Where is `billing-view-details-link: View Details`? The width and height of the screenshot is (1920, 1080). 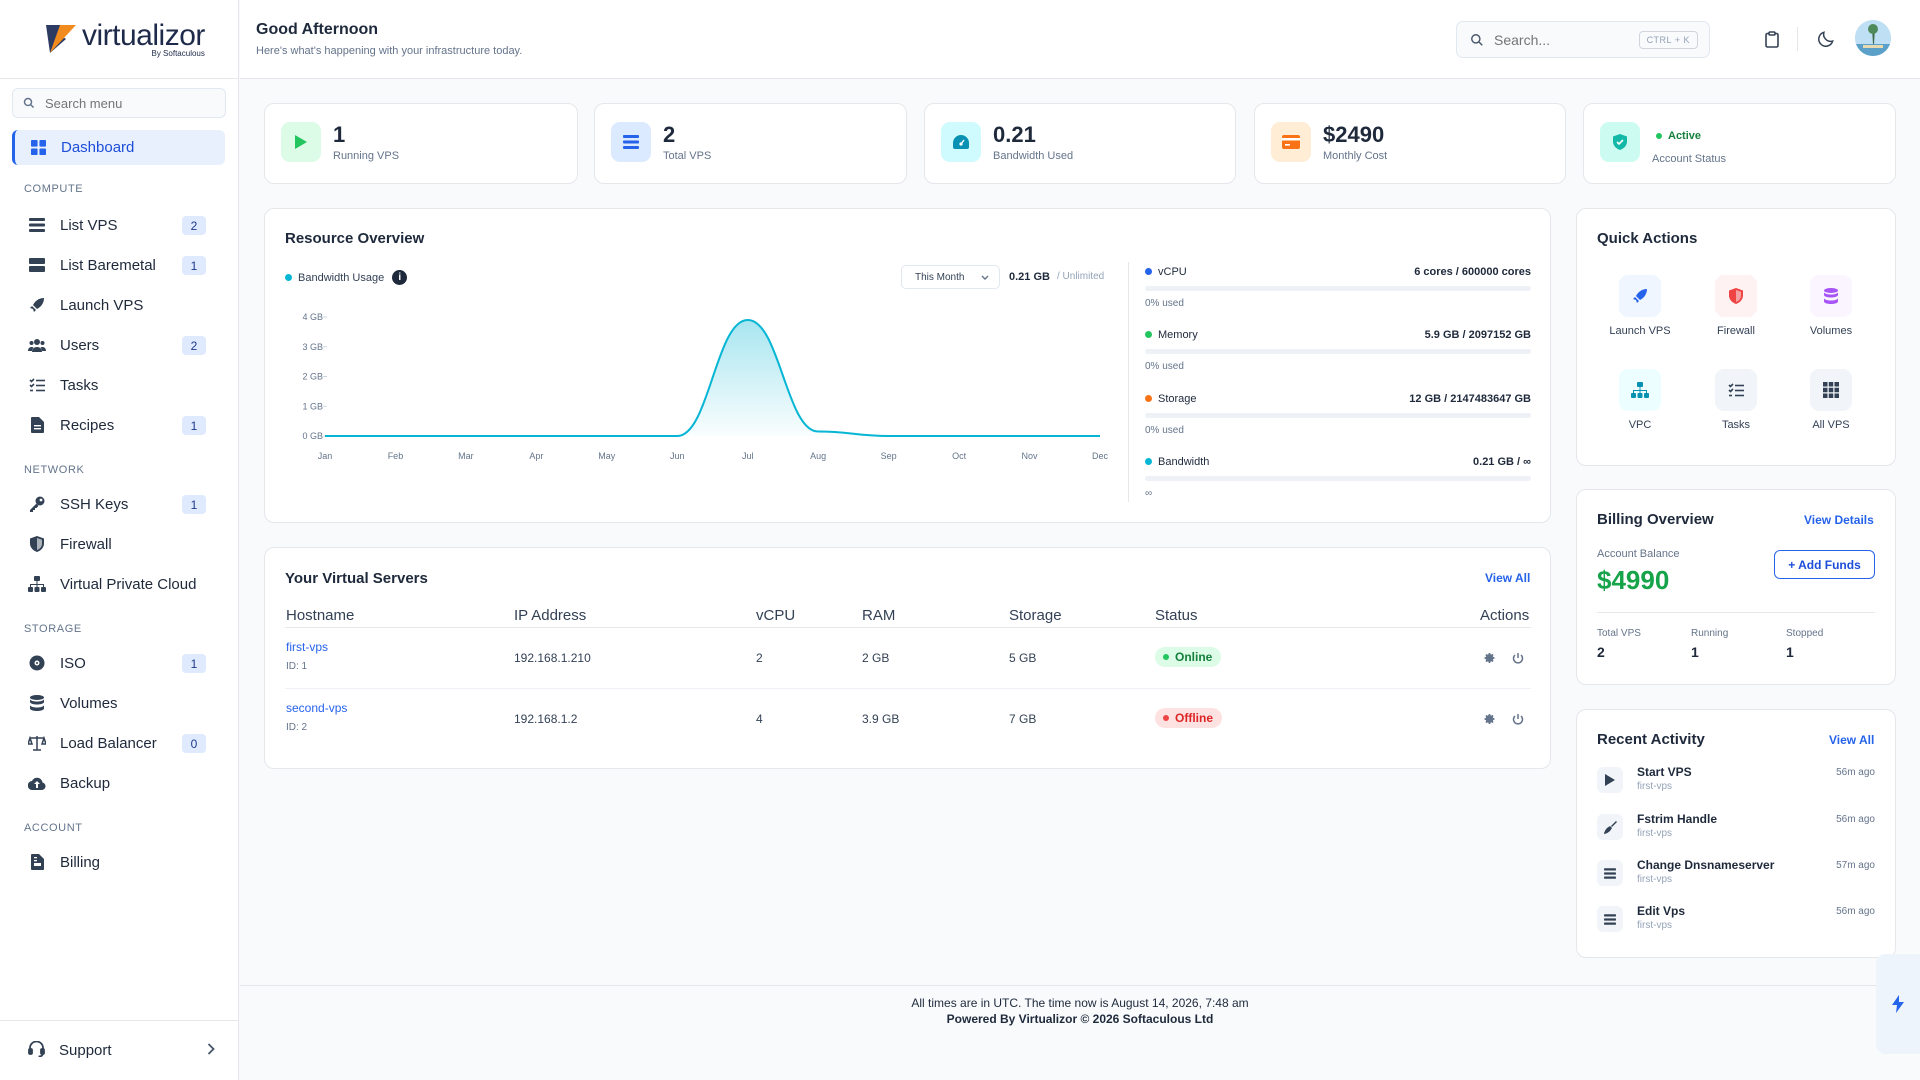 billing-view-details-link: View Details is located at coordinates (1839, 520).